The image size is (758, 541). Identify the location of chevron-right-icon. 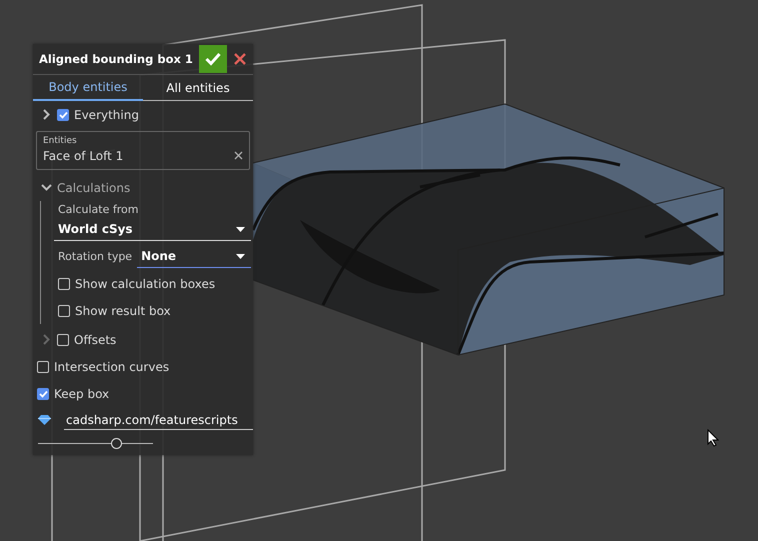
(46, 114).